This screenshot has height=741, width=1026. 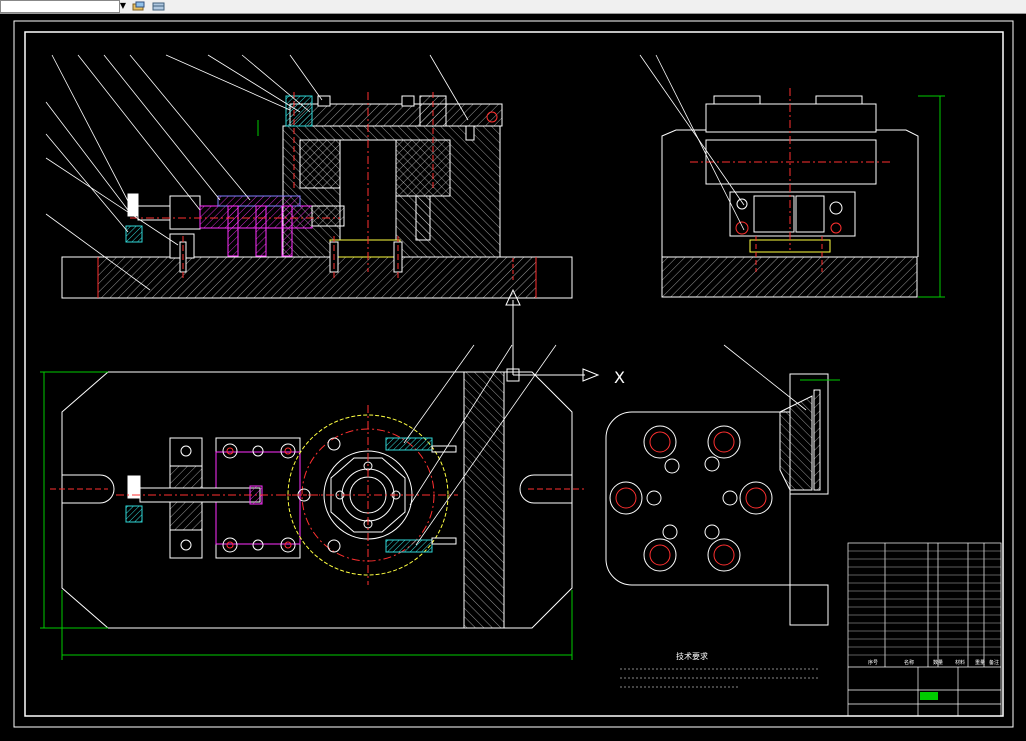 I want to click on svg-text: 材料, so click(x=960, y=662).